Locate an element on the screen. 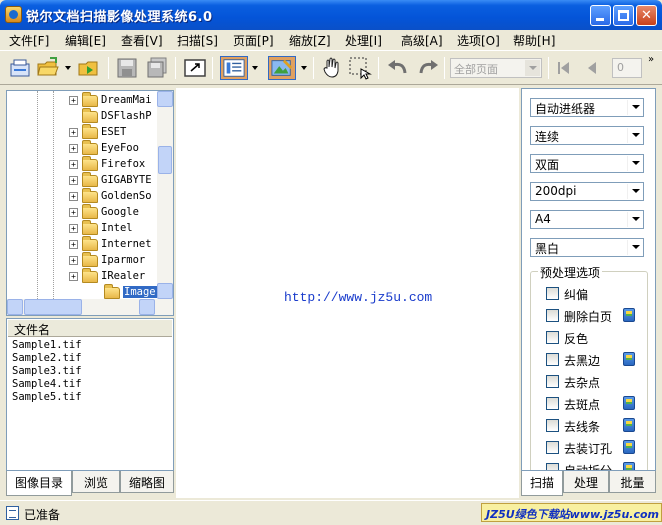  redo-icon is located at coordinates (428, 68).